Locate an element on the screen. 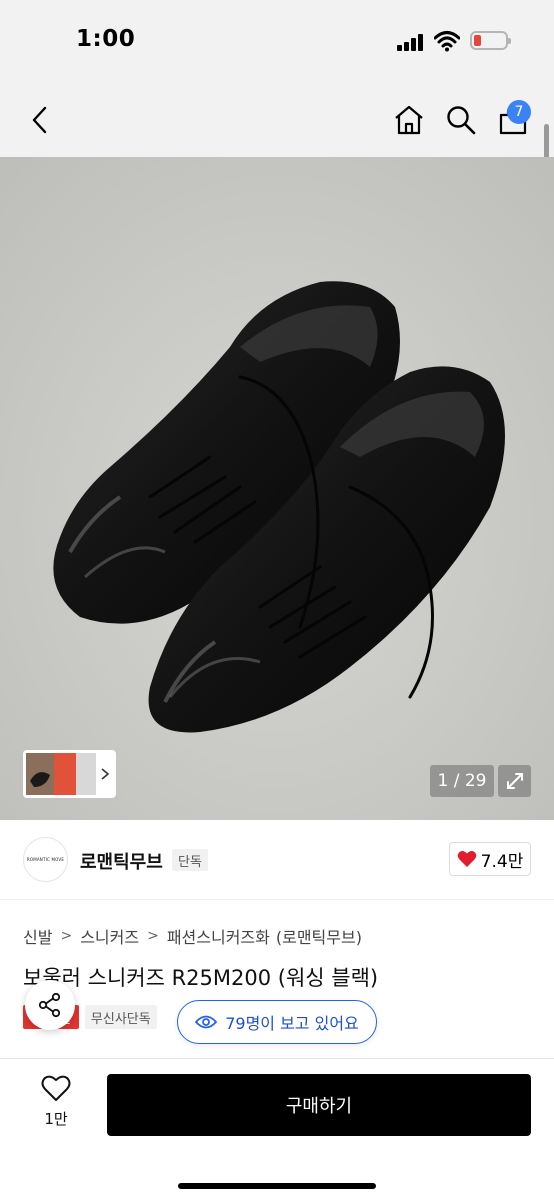  breadcrumb-item: (로맨틱무브) is located at coordinates (319, 936).